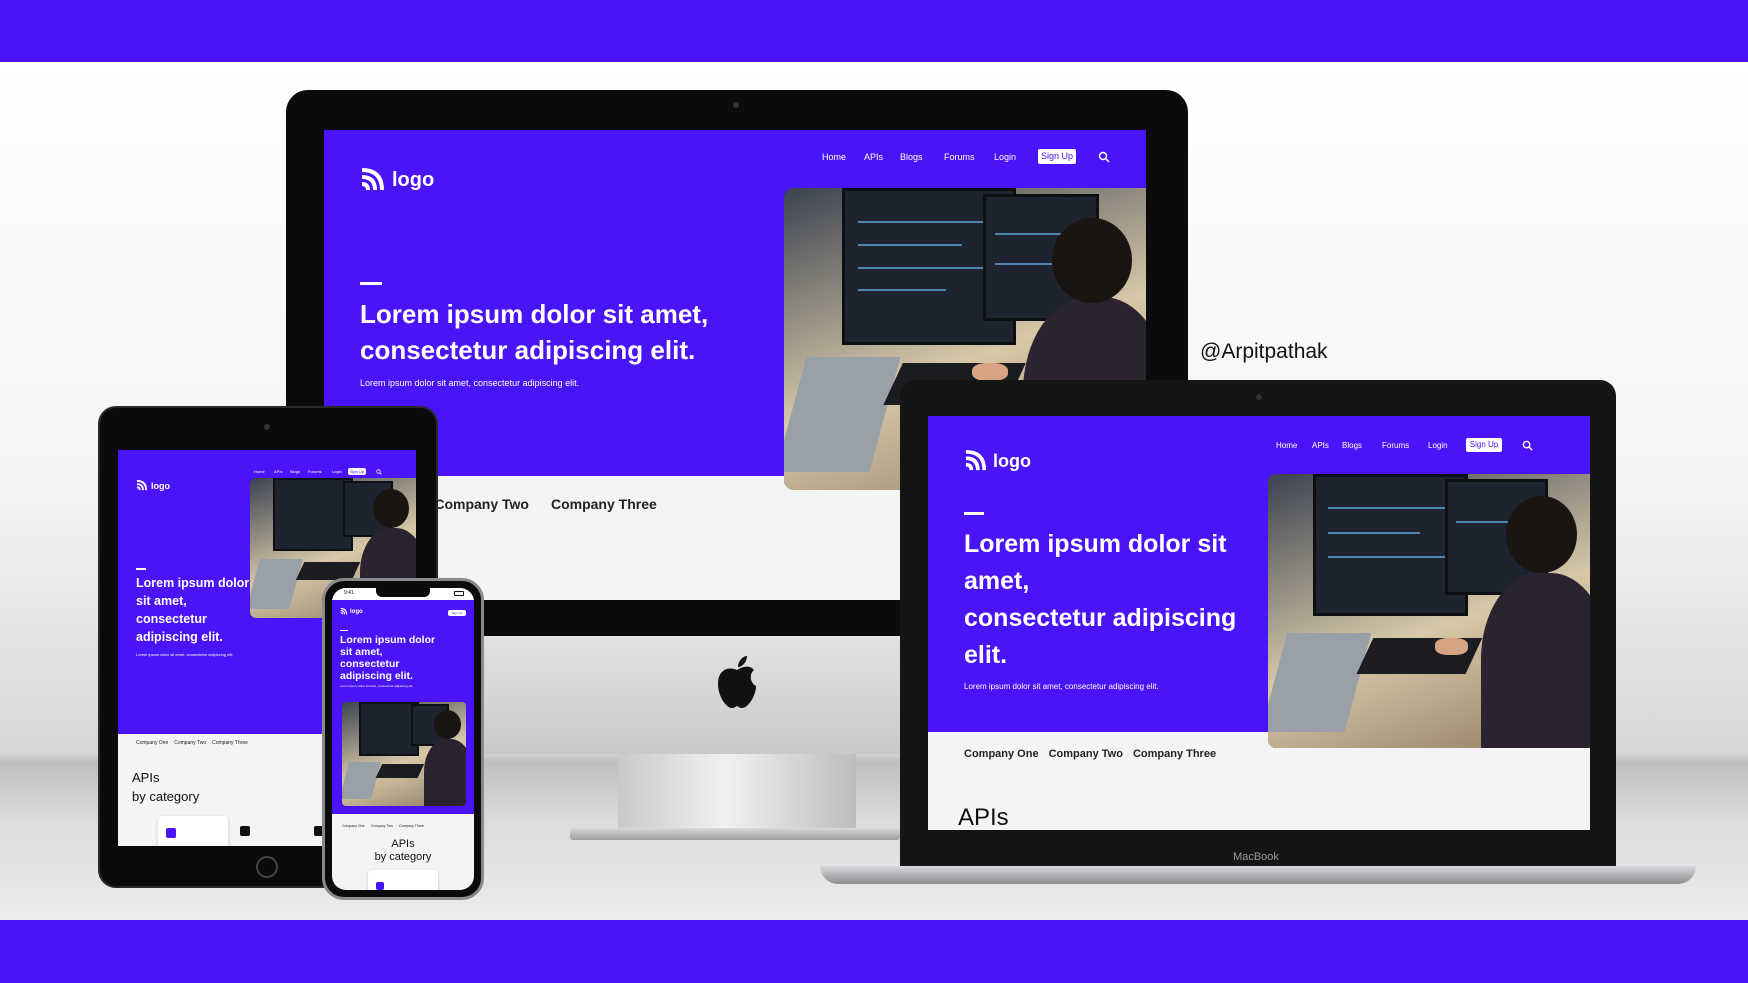 This screenshot has height=983, width=1748. Describe the element at coordinates (389, 729) in the screenshot. I see `photo-monitor-left` at that location.